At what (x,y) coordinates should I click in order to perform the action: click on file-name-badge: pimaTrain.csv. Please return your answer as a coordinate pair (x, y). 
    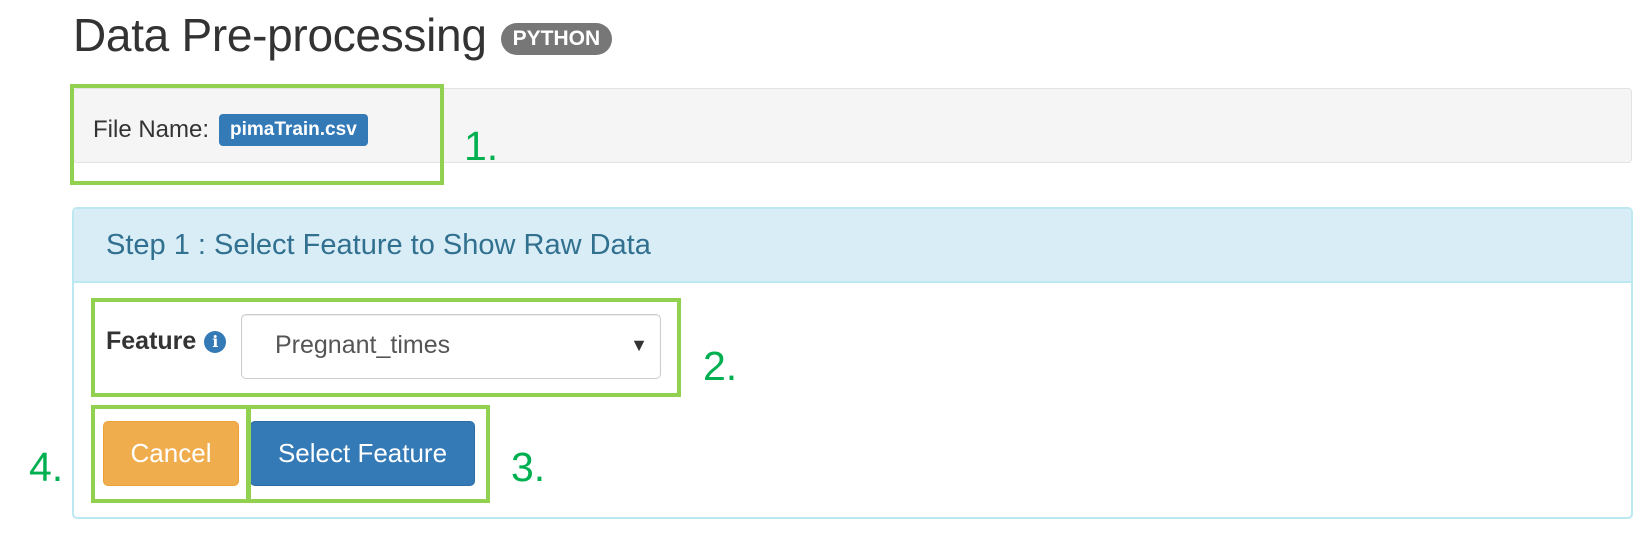
    Looking at the image, I should click on (293, 130).